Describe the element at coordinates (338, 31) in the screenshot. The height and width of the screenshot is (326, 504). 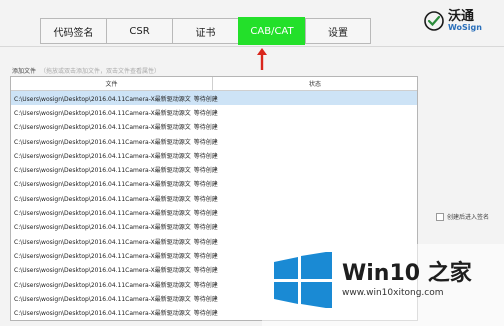
I see `tab-settings: 设置` at that location.